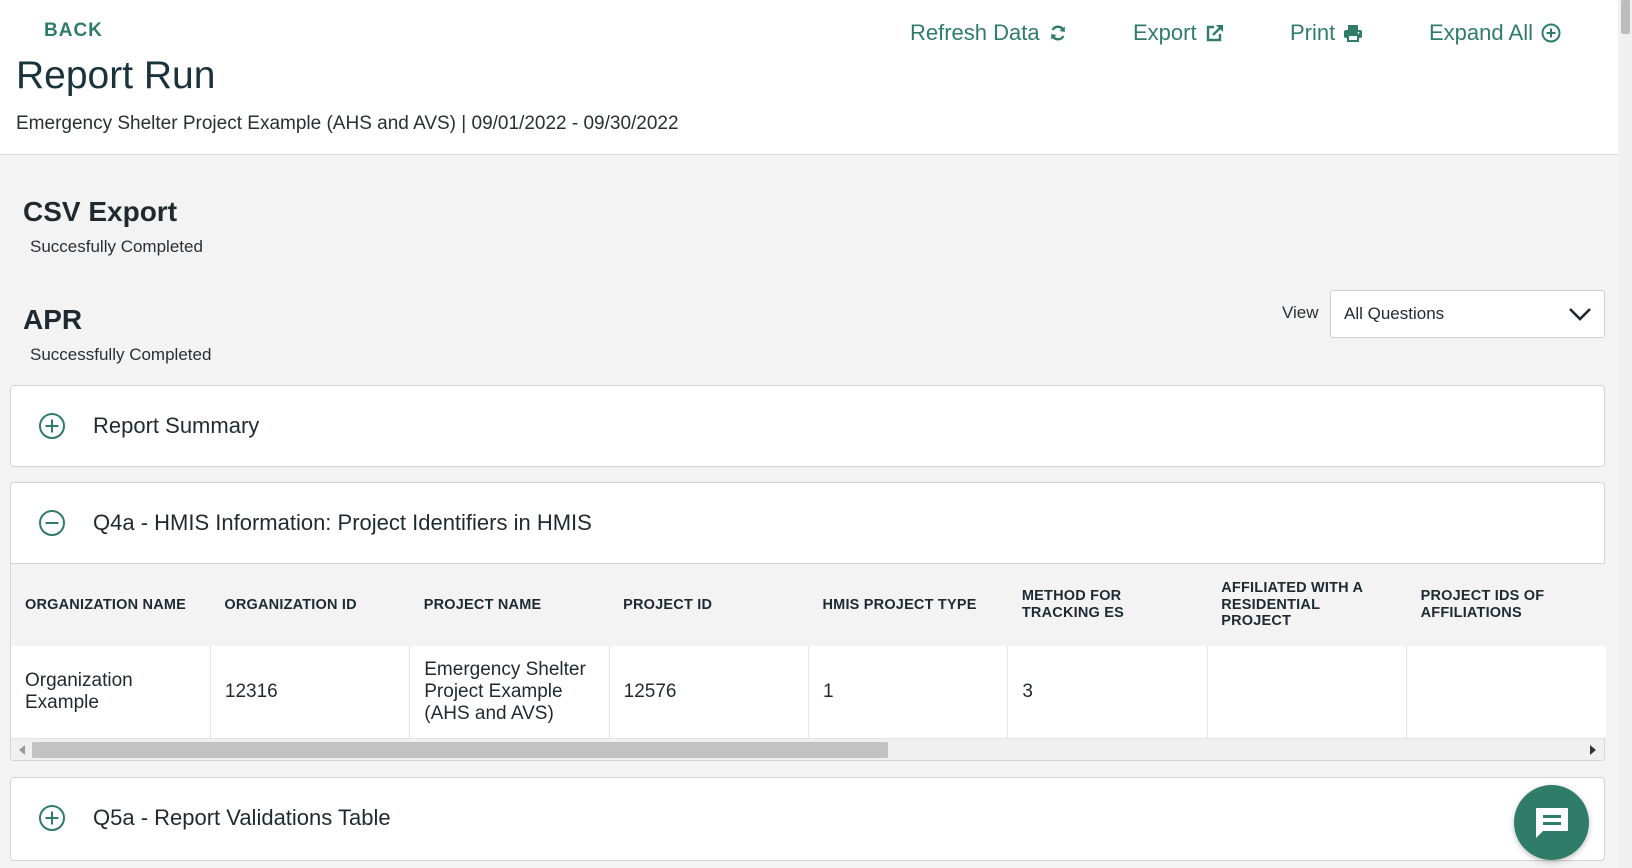 The height and width of the screenshot is (868, 1632). I want to click on export-button: Export, so click(1179, 33).